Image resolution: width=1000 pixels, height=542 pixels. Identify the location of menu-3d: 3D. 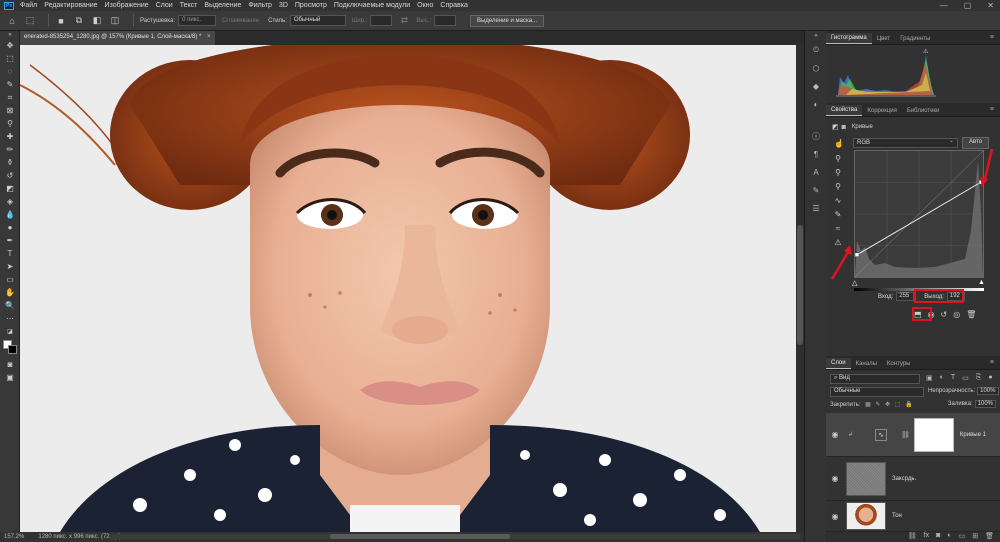
(283, 5).